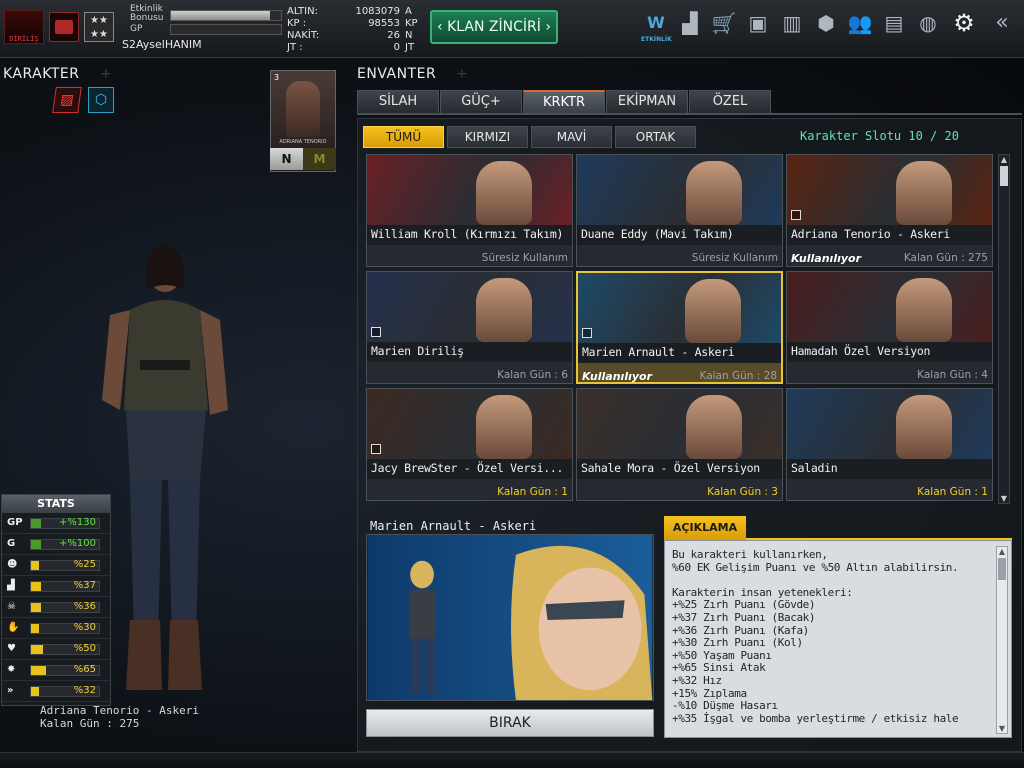 The height and width of the screenshot is (768, 1024). What do you see at coordinates (410, 47) in the screenshot?
I see `currency-unit: JT` at bounding box center [410, 47].